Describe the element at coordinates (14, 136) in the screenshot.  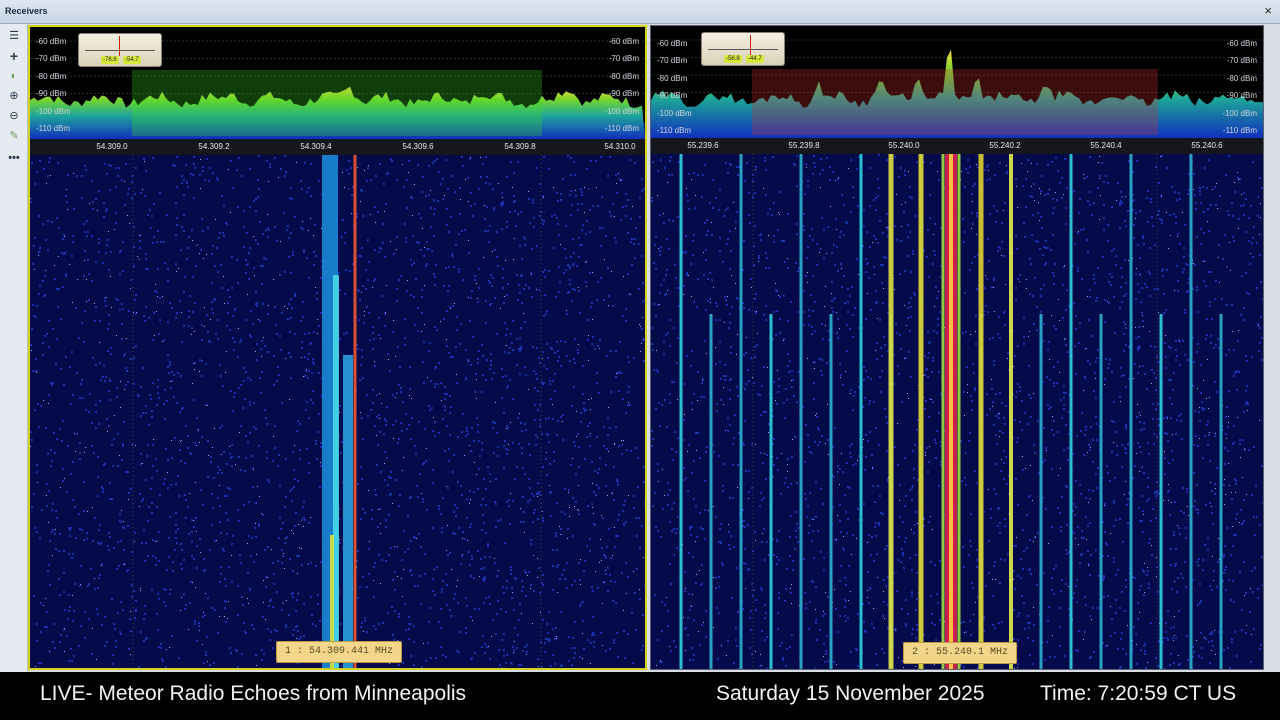
I see `edit-icon: ✎` at that location.